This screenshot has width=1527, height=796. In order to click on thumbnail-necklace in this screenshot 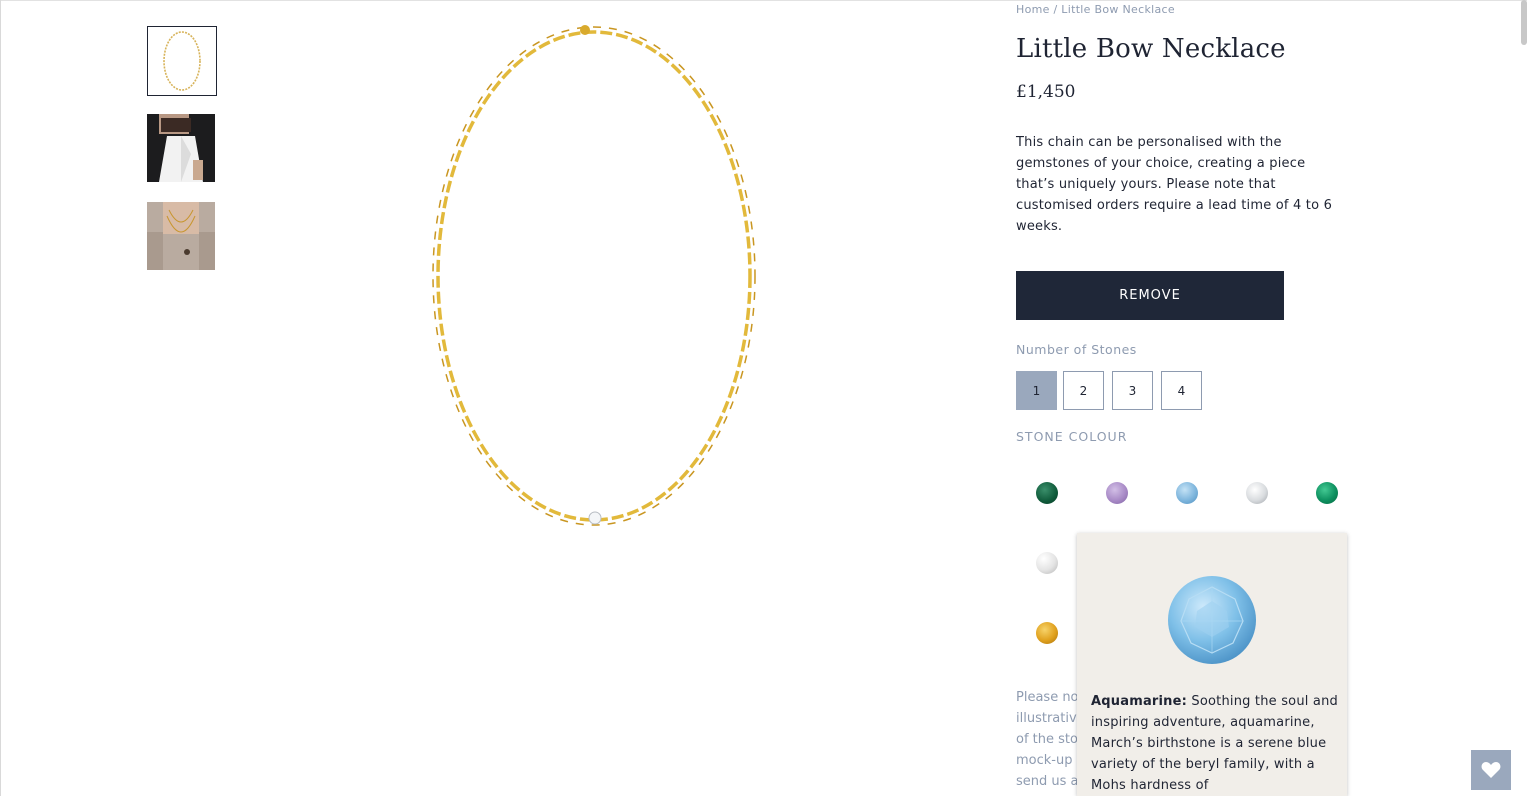, I will do `click(182, 61)`.